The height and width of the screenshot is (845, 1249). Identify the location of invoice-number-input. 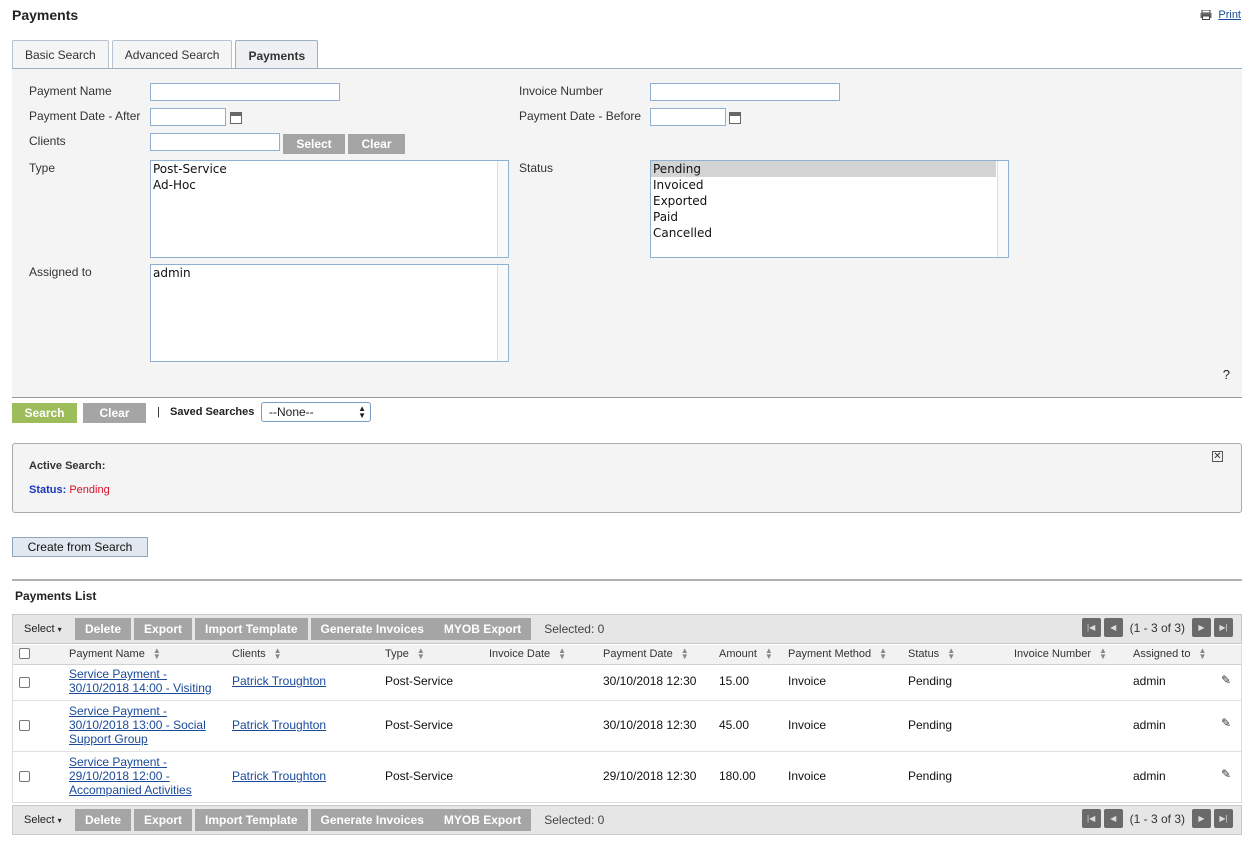
(745, 92).